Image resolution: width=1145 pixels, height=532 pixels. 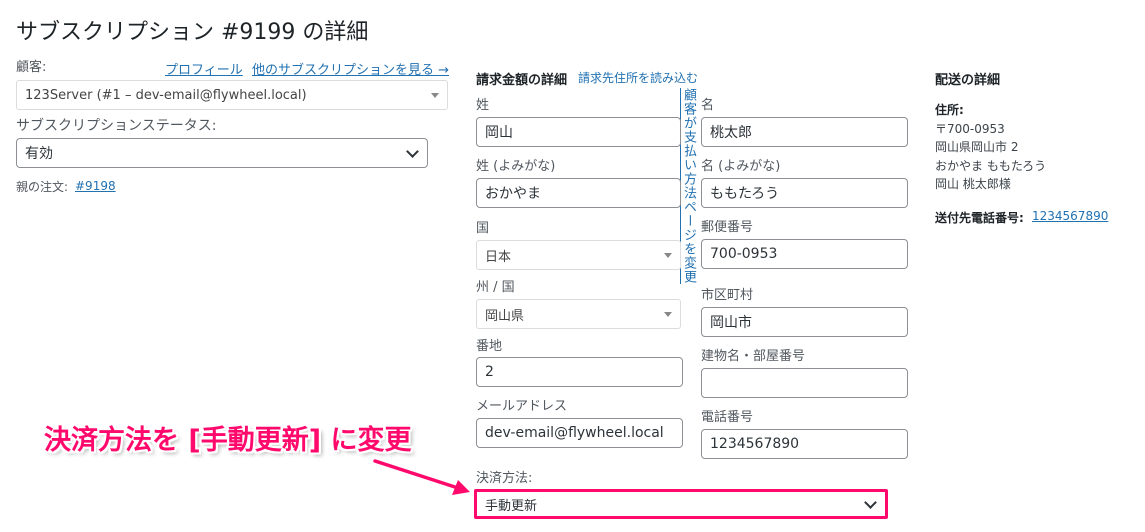 I want to click on first-name-kana-label: 名 (よみがな), so click(x=741, y=166).